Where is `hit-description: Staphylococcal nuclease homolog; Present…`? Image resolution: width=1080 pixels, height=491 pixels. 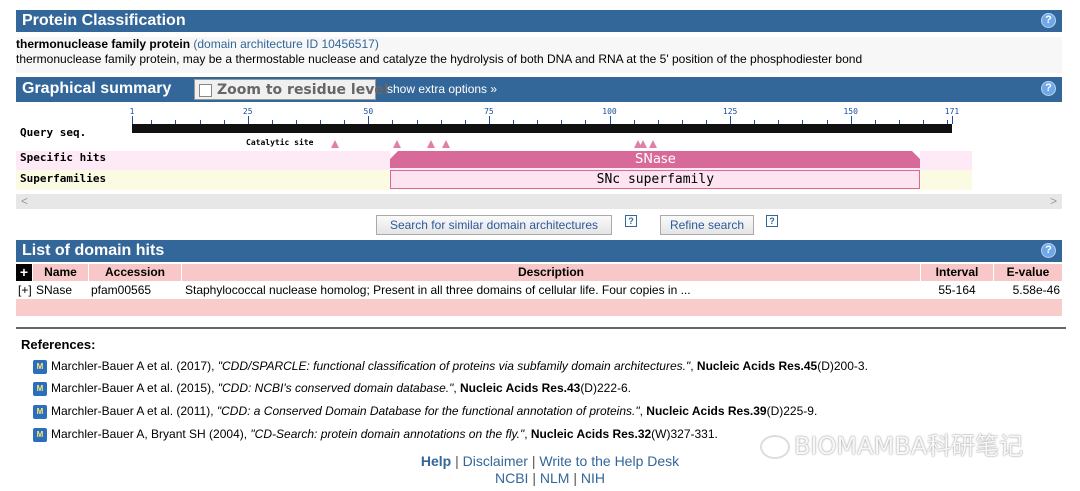 hit-description: Staphylococcal nuclease homolog; Present… is located at coordinates (438, 290).